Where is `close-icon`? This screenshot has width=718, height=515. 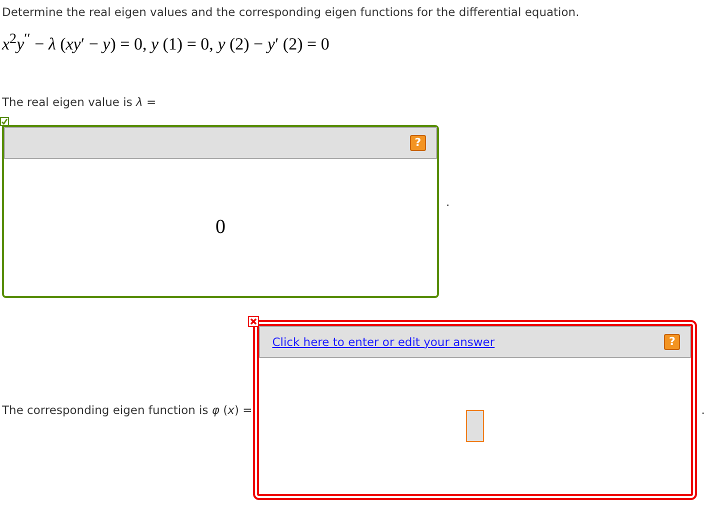
close-icon is located at coordinates (254, 321).